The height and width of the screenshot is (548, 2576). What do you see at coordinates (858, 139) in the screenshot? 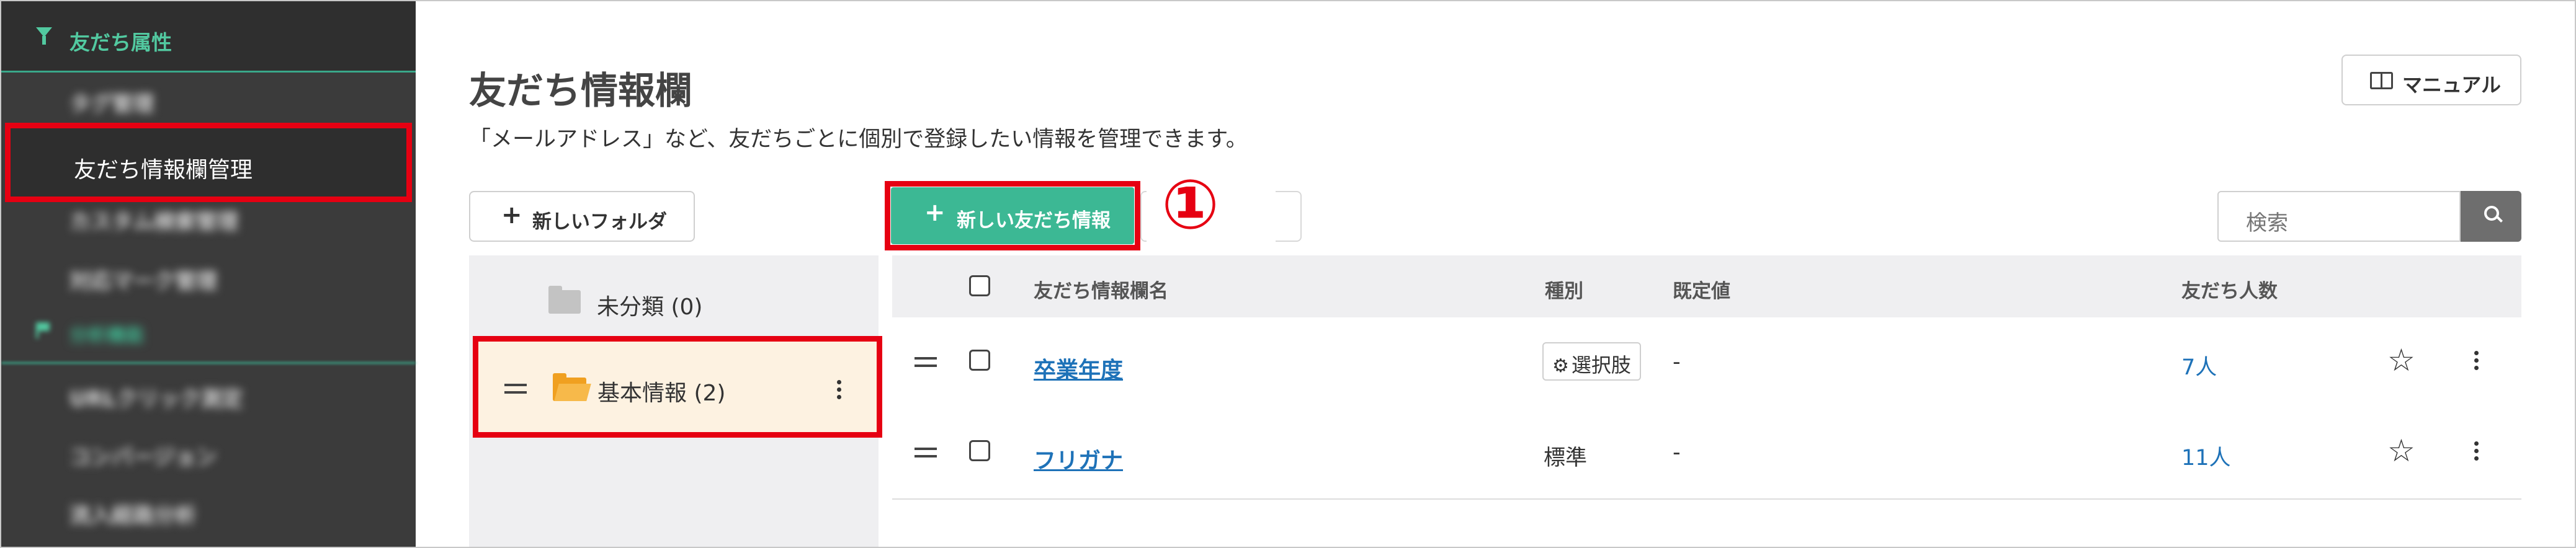
I see `page-description: 「メールアドレス」など、友だちごとに個別で登録したい情報を管理できます。` at bounding box center [858, 139].